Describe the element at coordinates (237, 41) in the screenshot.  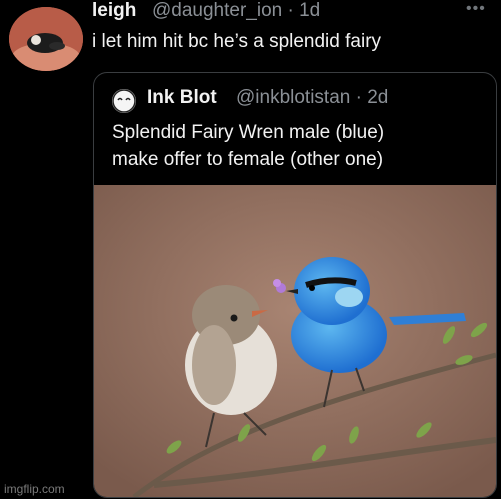
I see `tweet-text: i let him hit bc he’s a splendid fairy` at that location.